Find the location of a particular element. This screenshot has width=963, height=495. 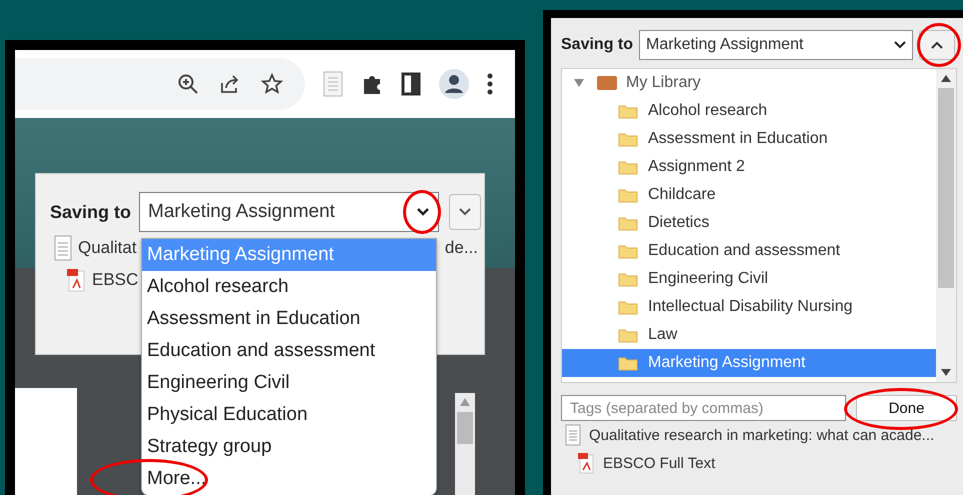

scroll-down-icon is located at coordinates (946, 372).